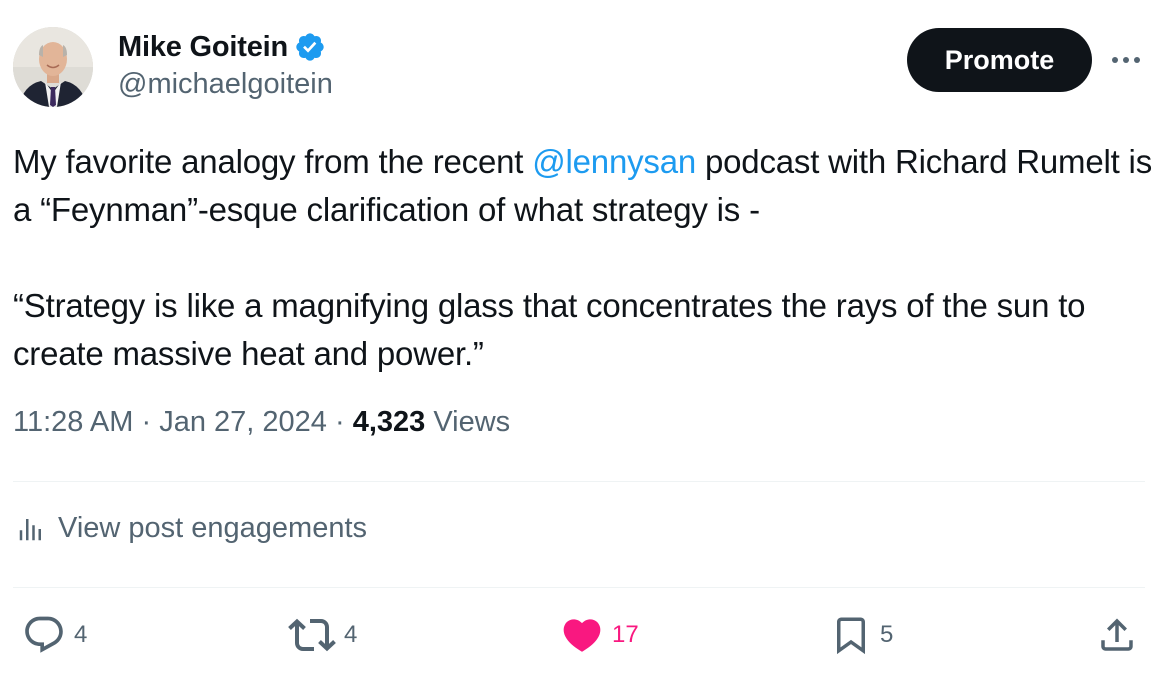 Image resolution: width=1172 pixels, height=692 pixels. Describe the element at coordinates (81, 634) in the screenshot. I see `reply-count: 4` at that location.